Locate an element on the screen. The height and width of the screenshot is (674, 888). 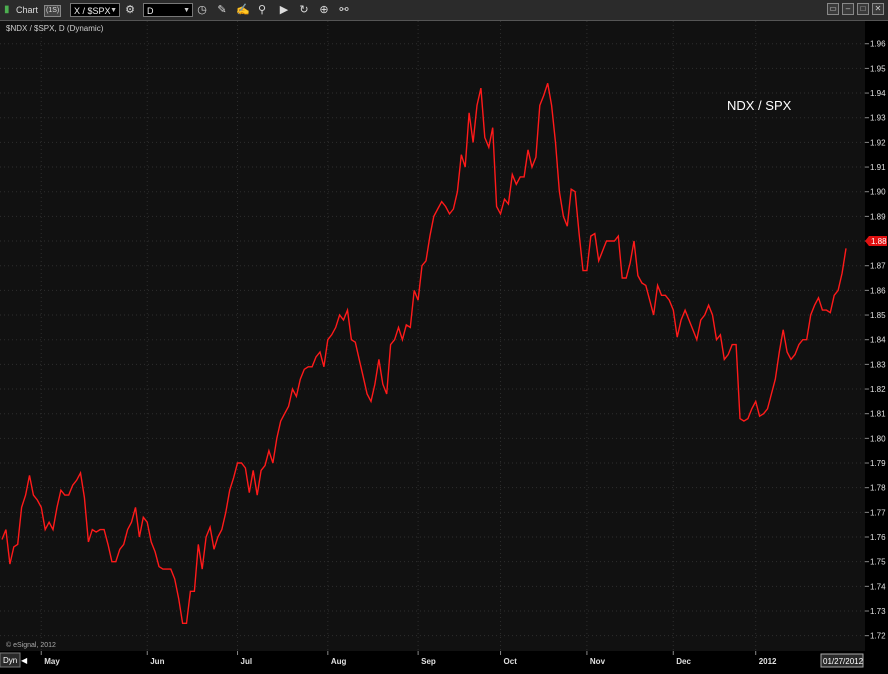
play-icon: ▶ is located at coordinates (284, 10).